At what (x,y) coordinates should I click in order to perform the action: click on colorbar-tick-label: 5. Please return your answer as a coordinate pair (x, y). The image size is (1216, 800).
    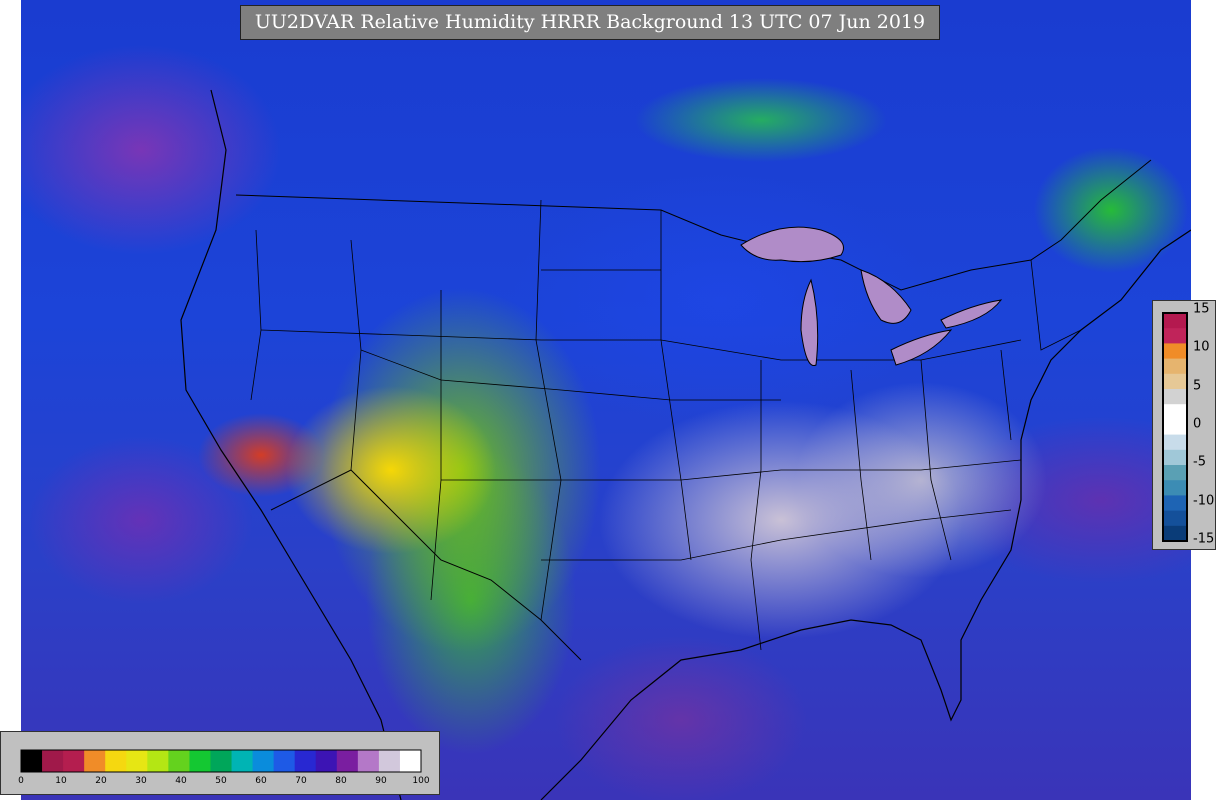
    Looking at the image, I should click on (1197, 386).